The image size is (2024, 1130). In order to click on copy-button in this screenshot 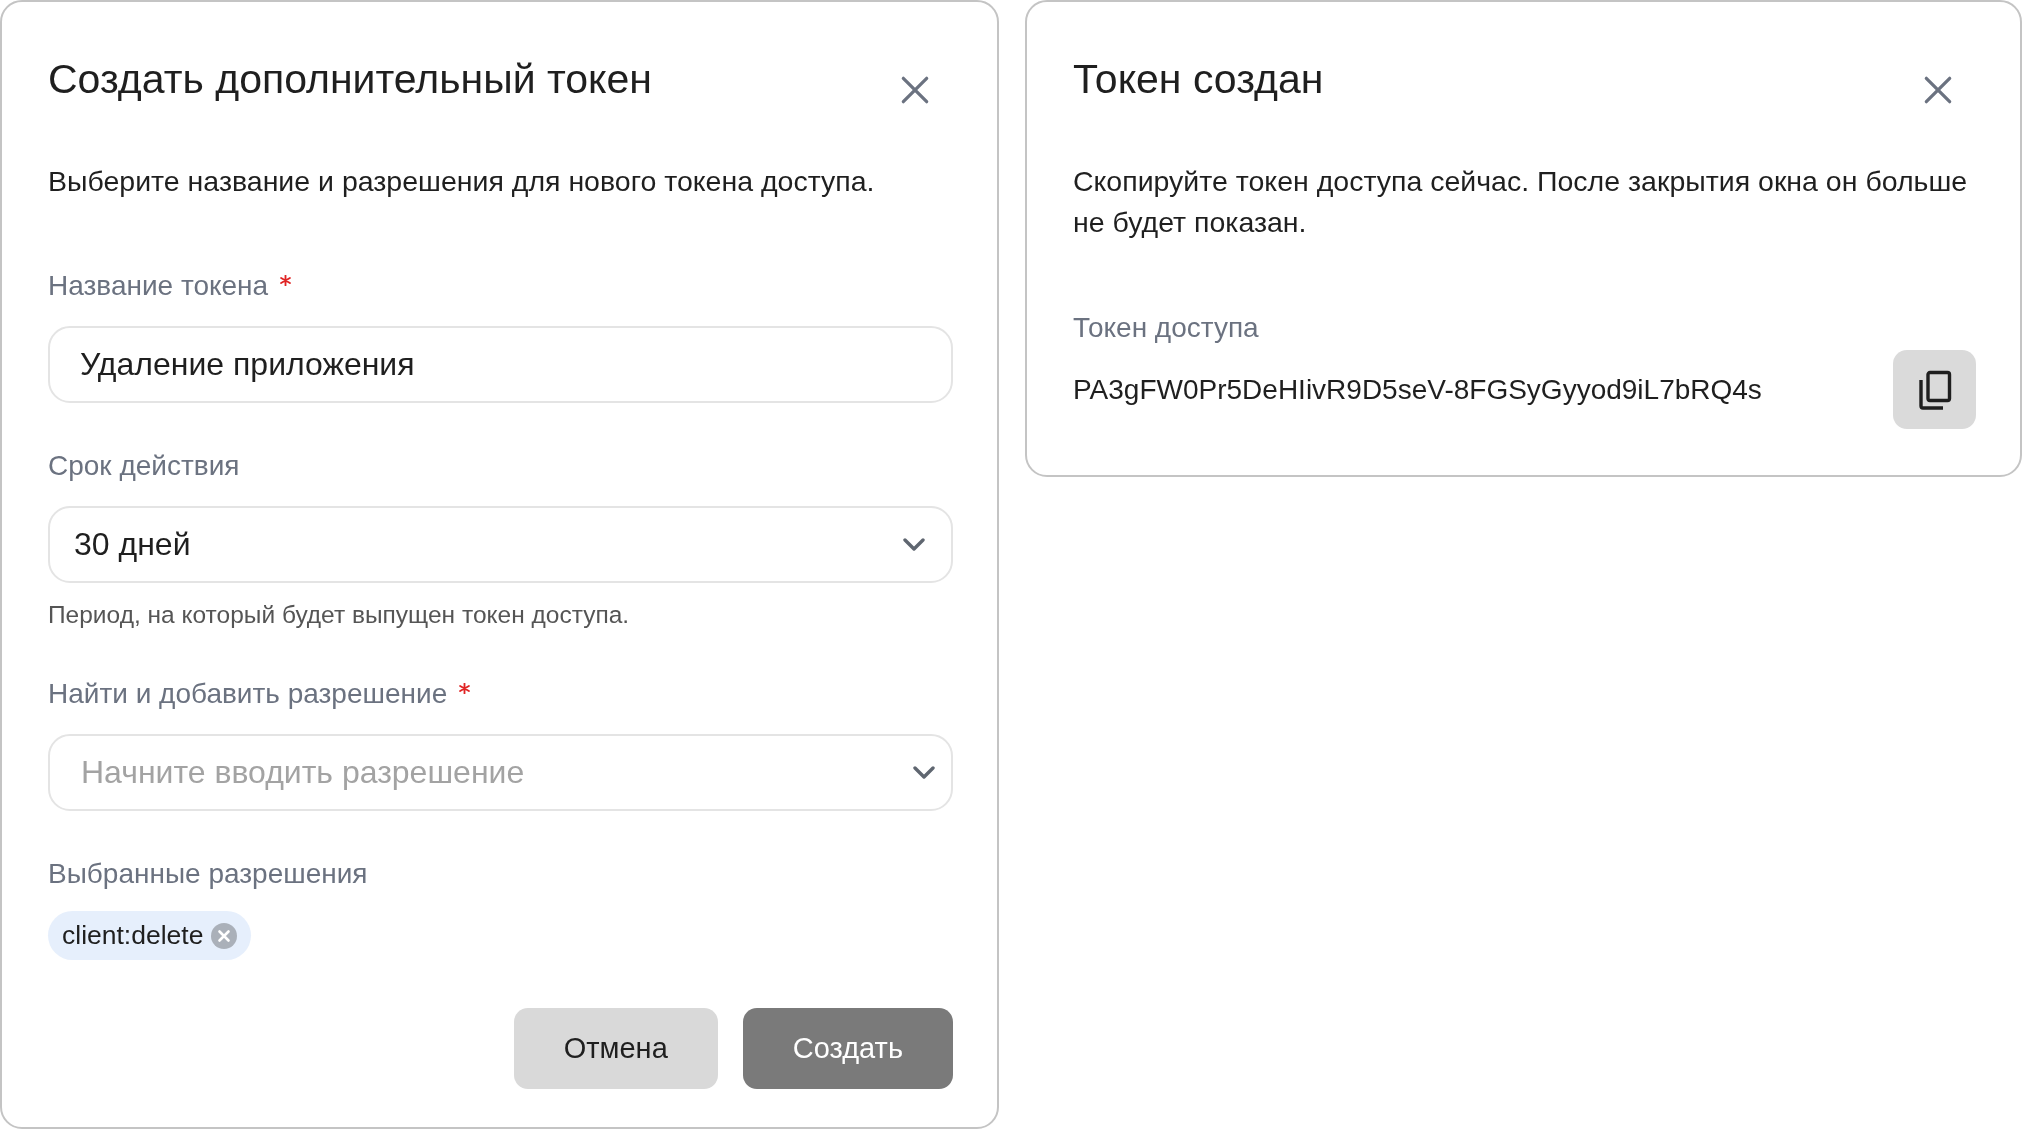, I will do `click(1934, 389)`.